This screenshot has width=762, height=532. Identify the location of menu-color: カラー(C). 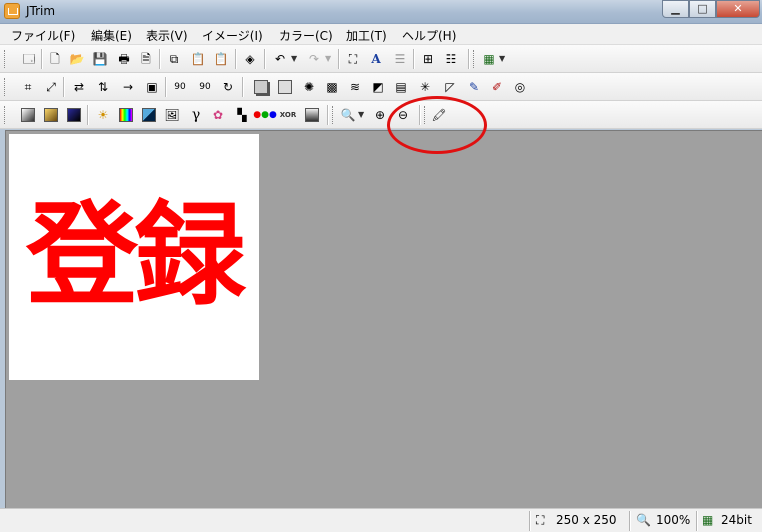
(306, 35).